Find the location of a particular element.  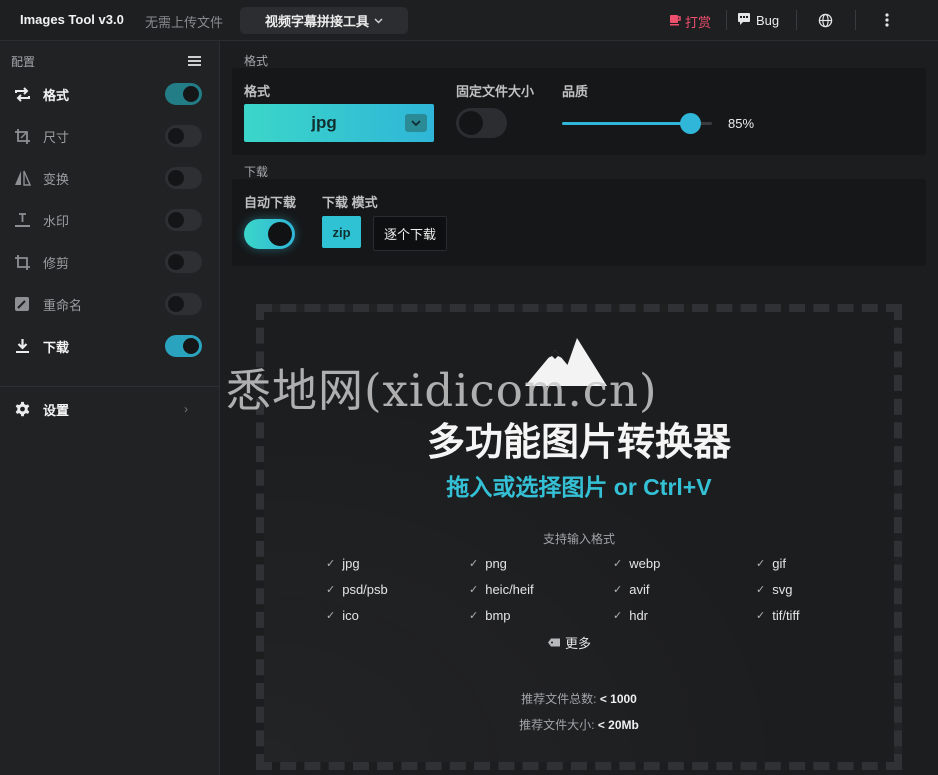

fixed-size-toggle is located at coordinates (481, 123).